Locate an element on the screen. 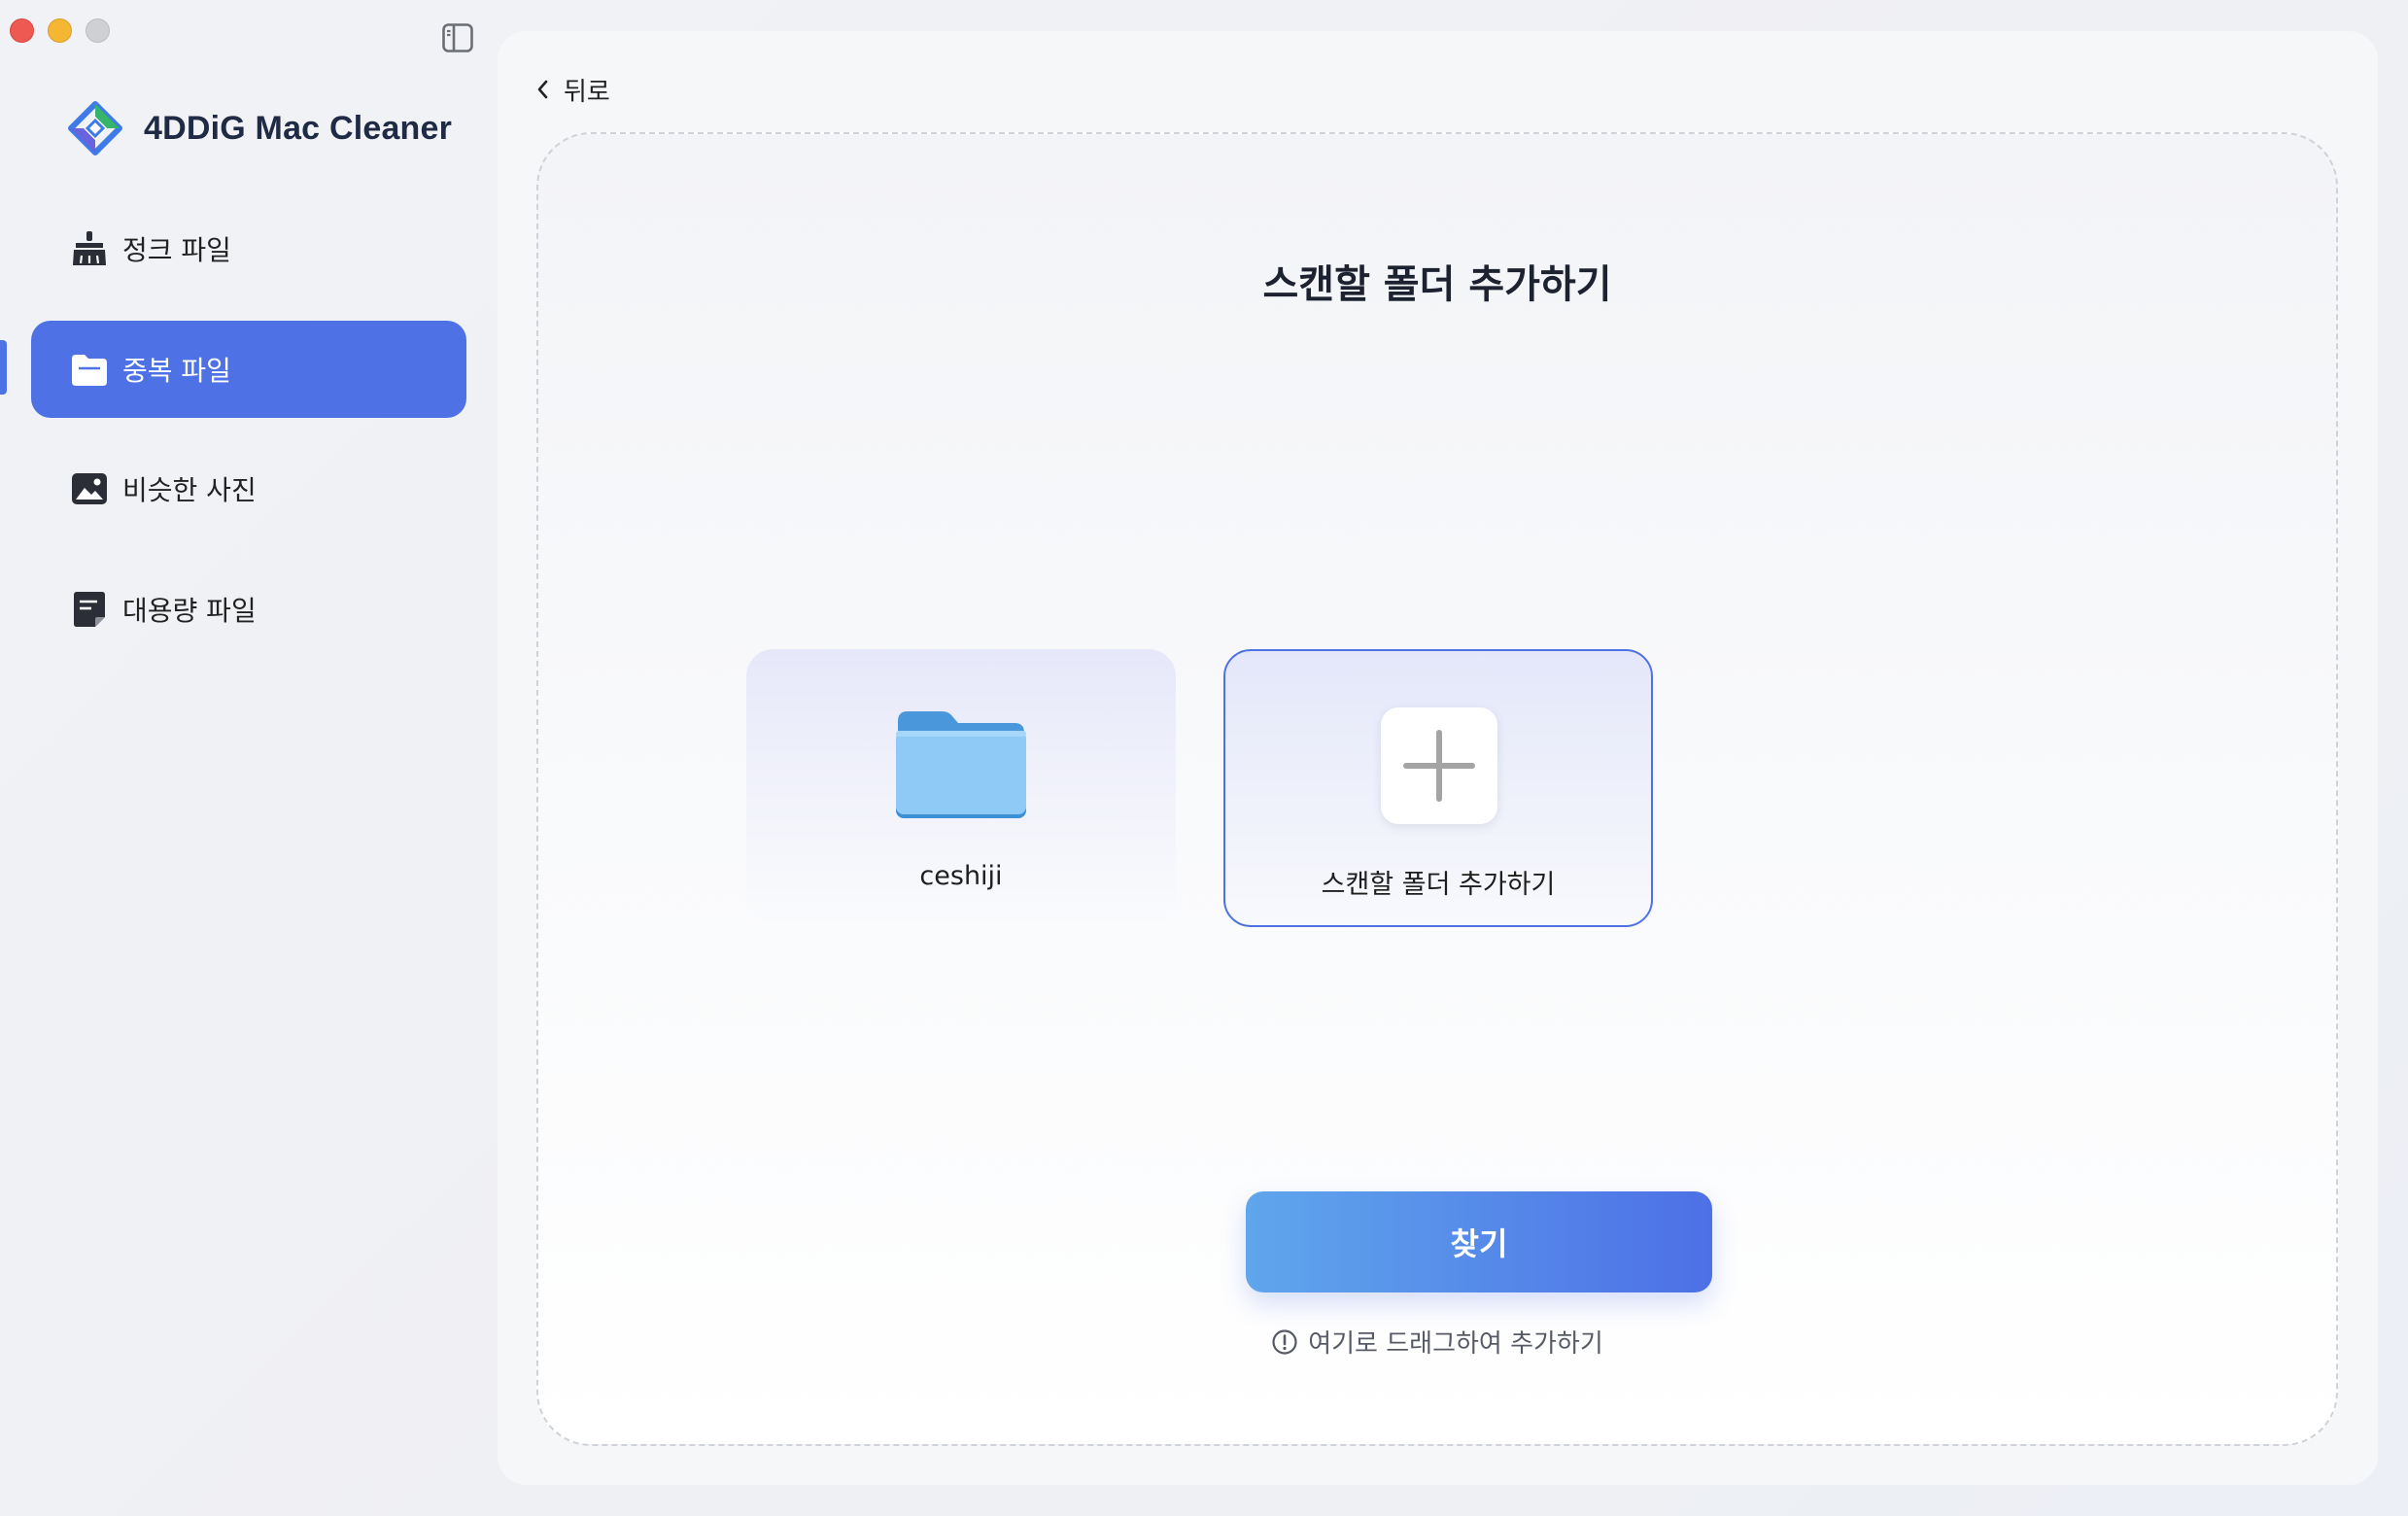  page-title: 스캔할 폴더 추가하기 is located at coordinates (1437, 285).